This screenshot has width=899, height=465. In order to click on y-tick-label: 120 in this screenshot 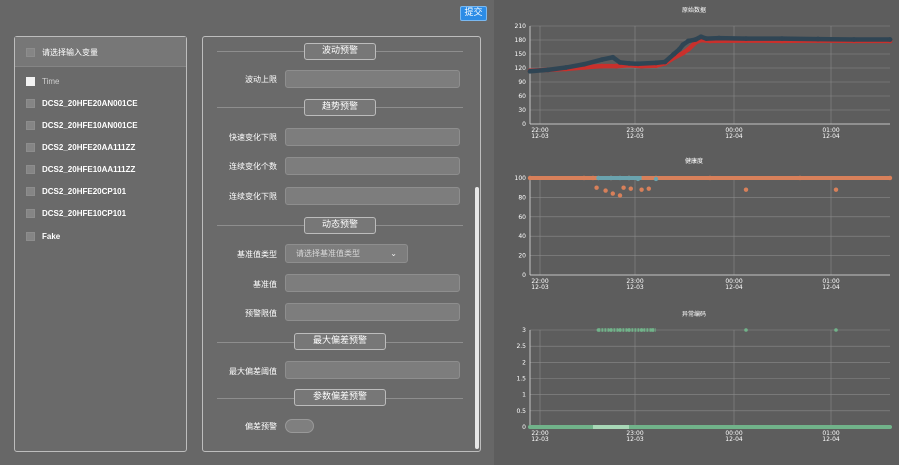, I will do `click(521, 68)`.